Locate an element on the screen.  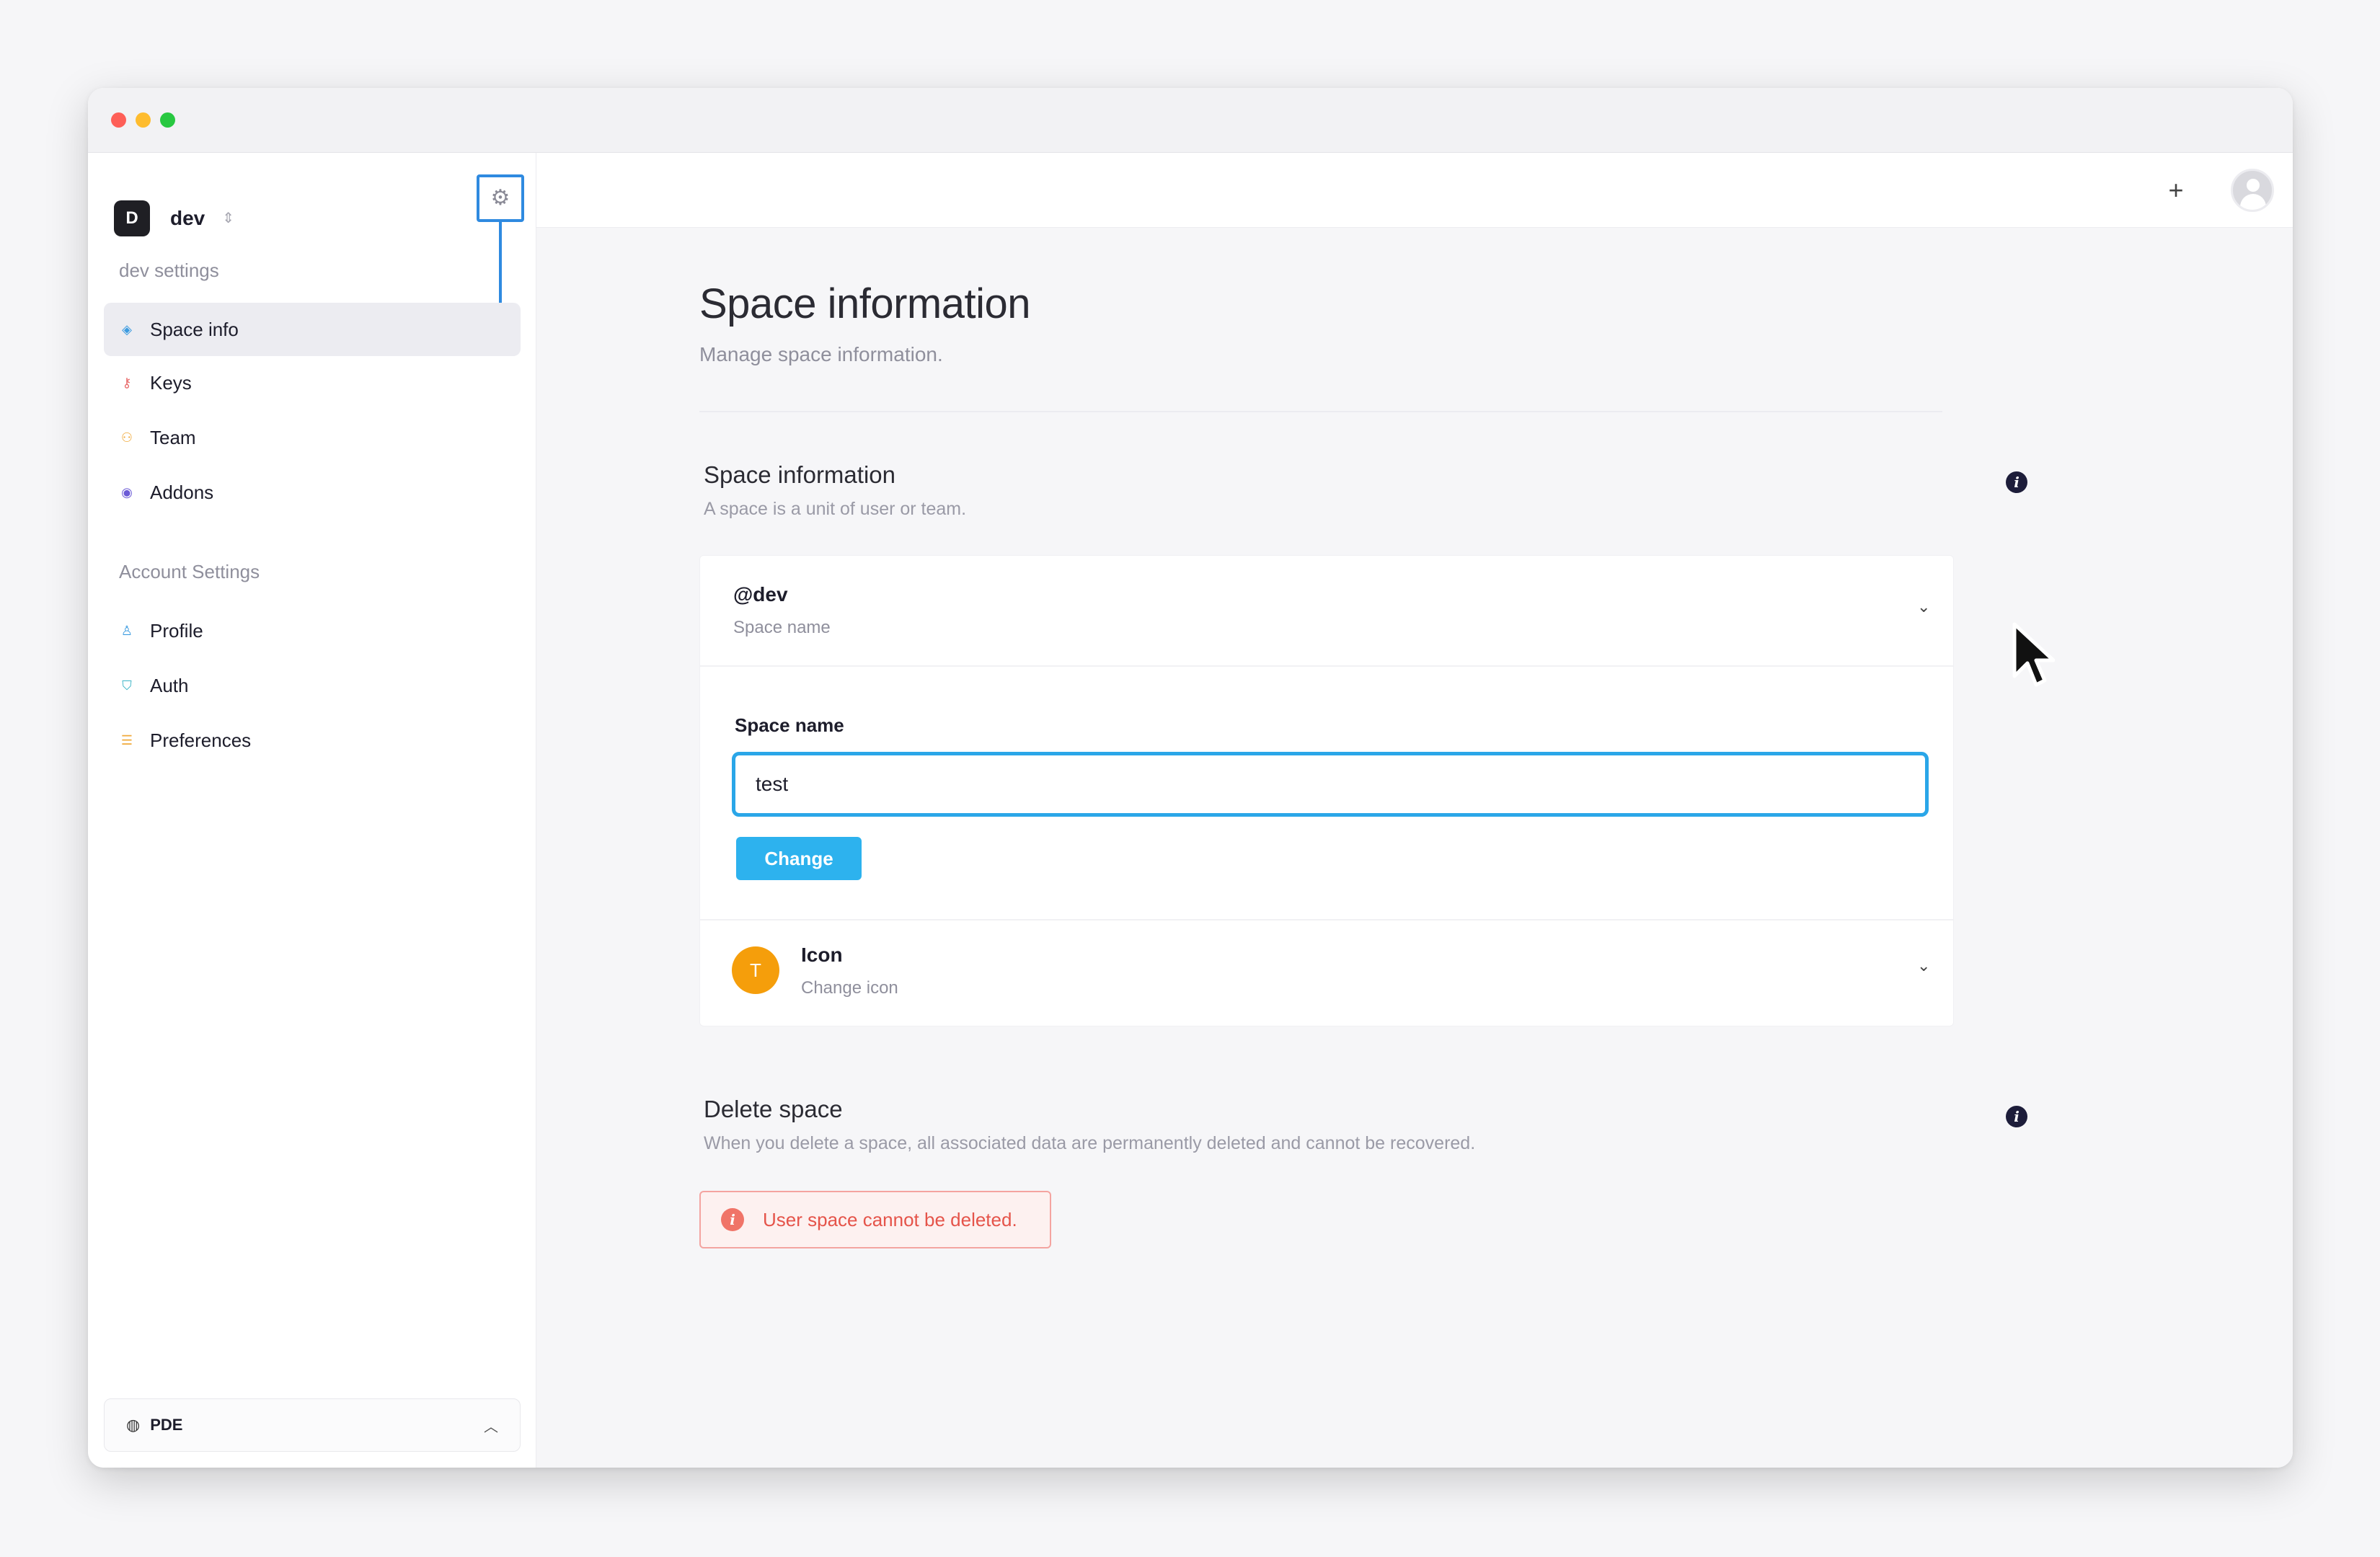
sidebar-item-label: Team is located at coordinates (173, 437).